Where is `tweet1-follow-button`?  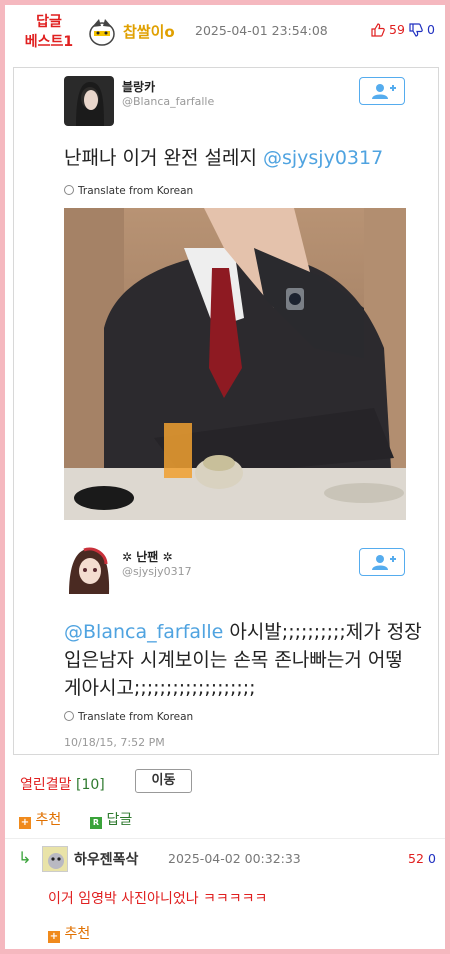 tweet1-follow-button is located at coordinates (382, 91).